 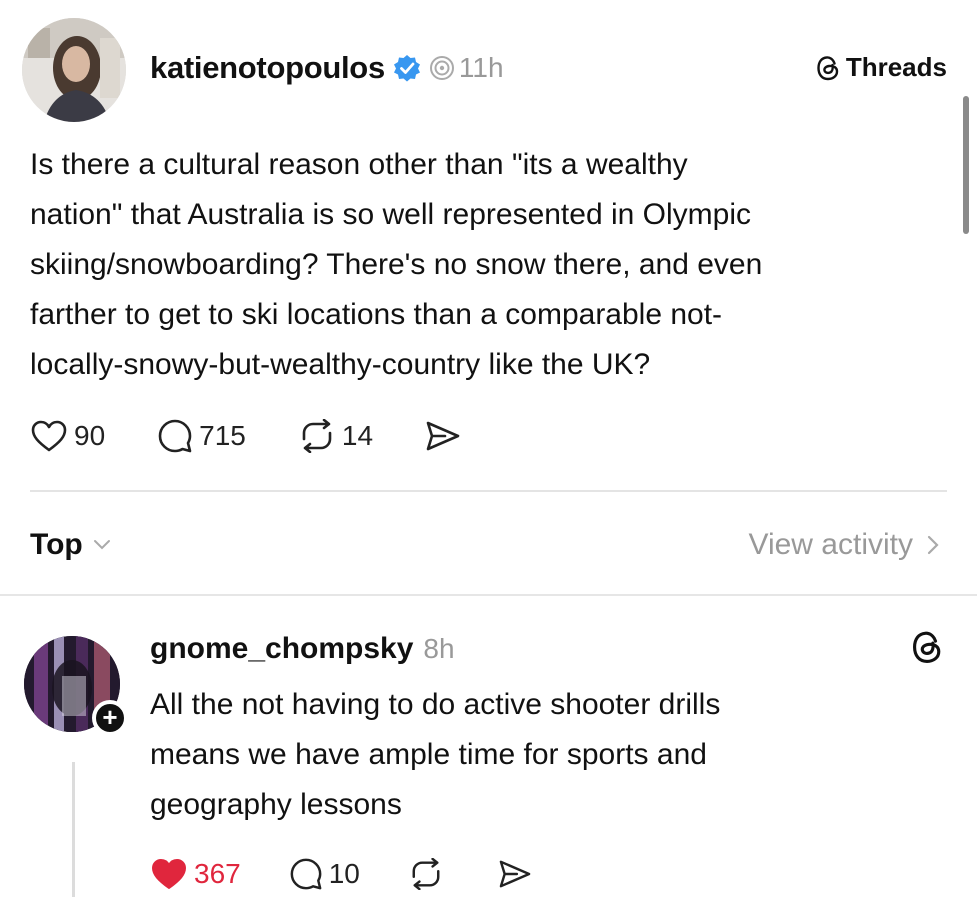 What do you see at coordinates (368, 874) in the screenshot?
I see `reply-actions: 367 10` at bounding box center [368, 874].